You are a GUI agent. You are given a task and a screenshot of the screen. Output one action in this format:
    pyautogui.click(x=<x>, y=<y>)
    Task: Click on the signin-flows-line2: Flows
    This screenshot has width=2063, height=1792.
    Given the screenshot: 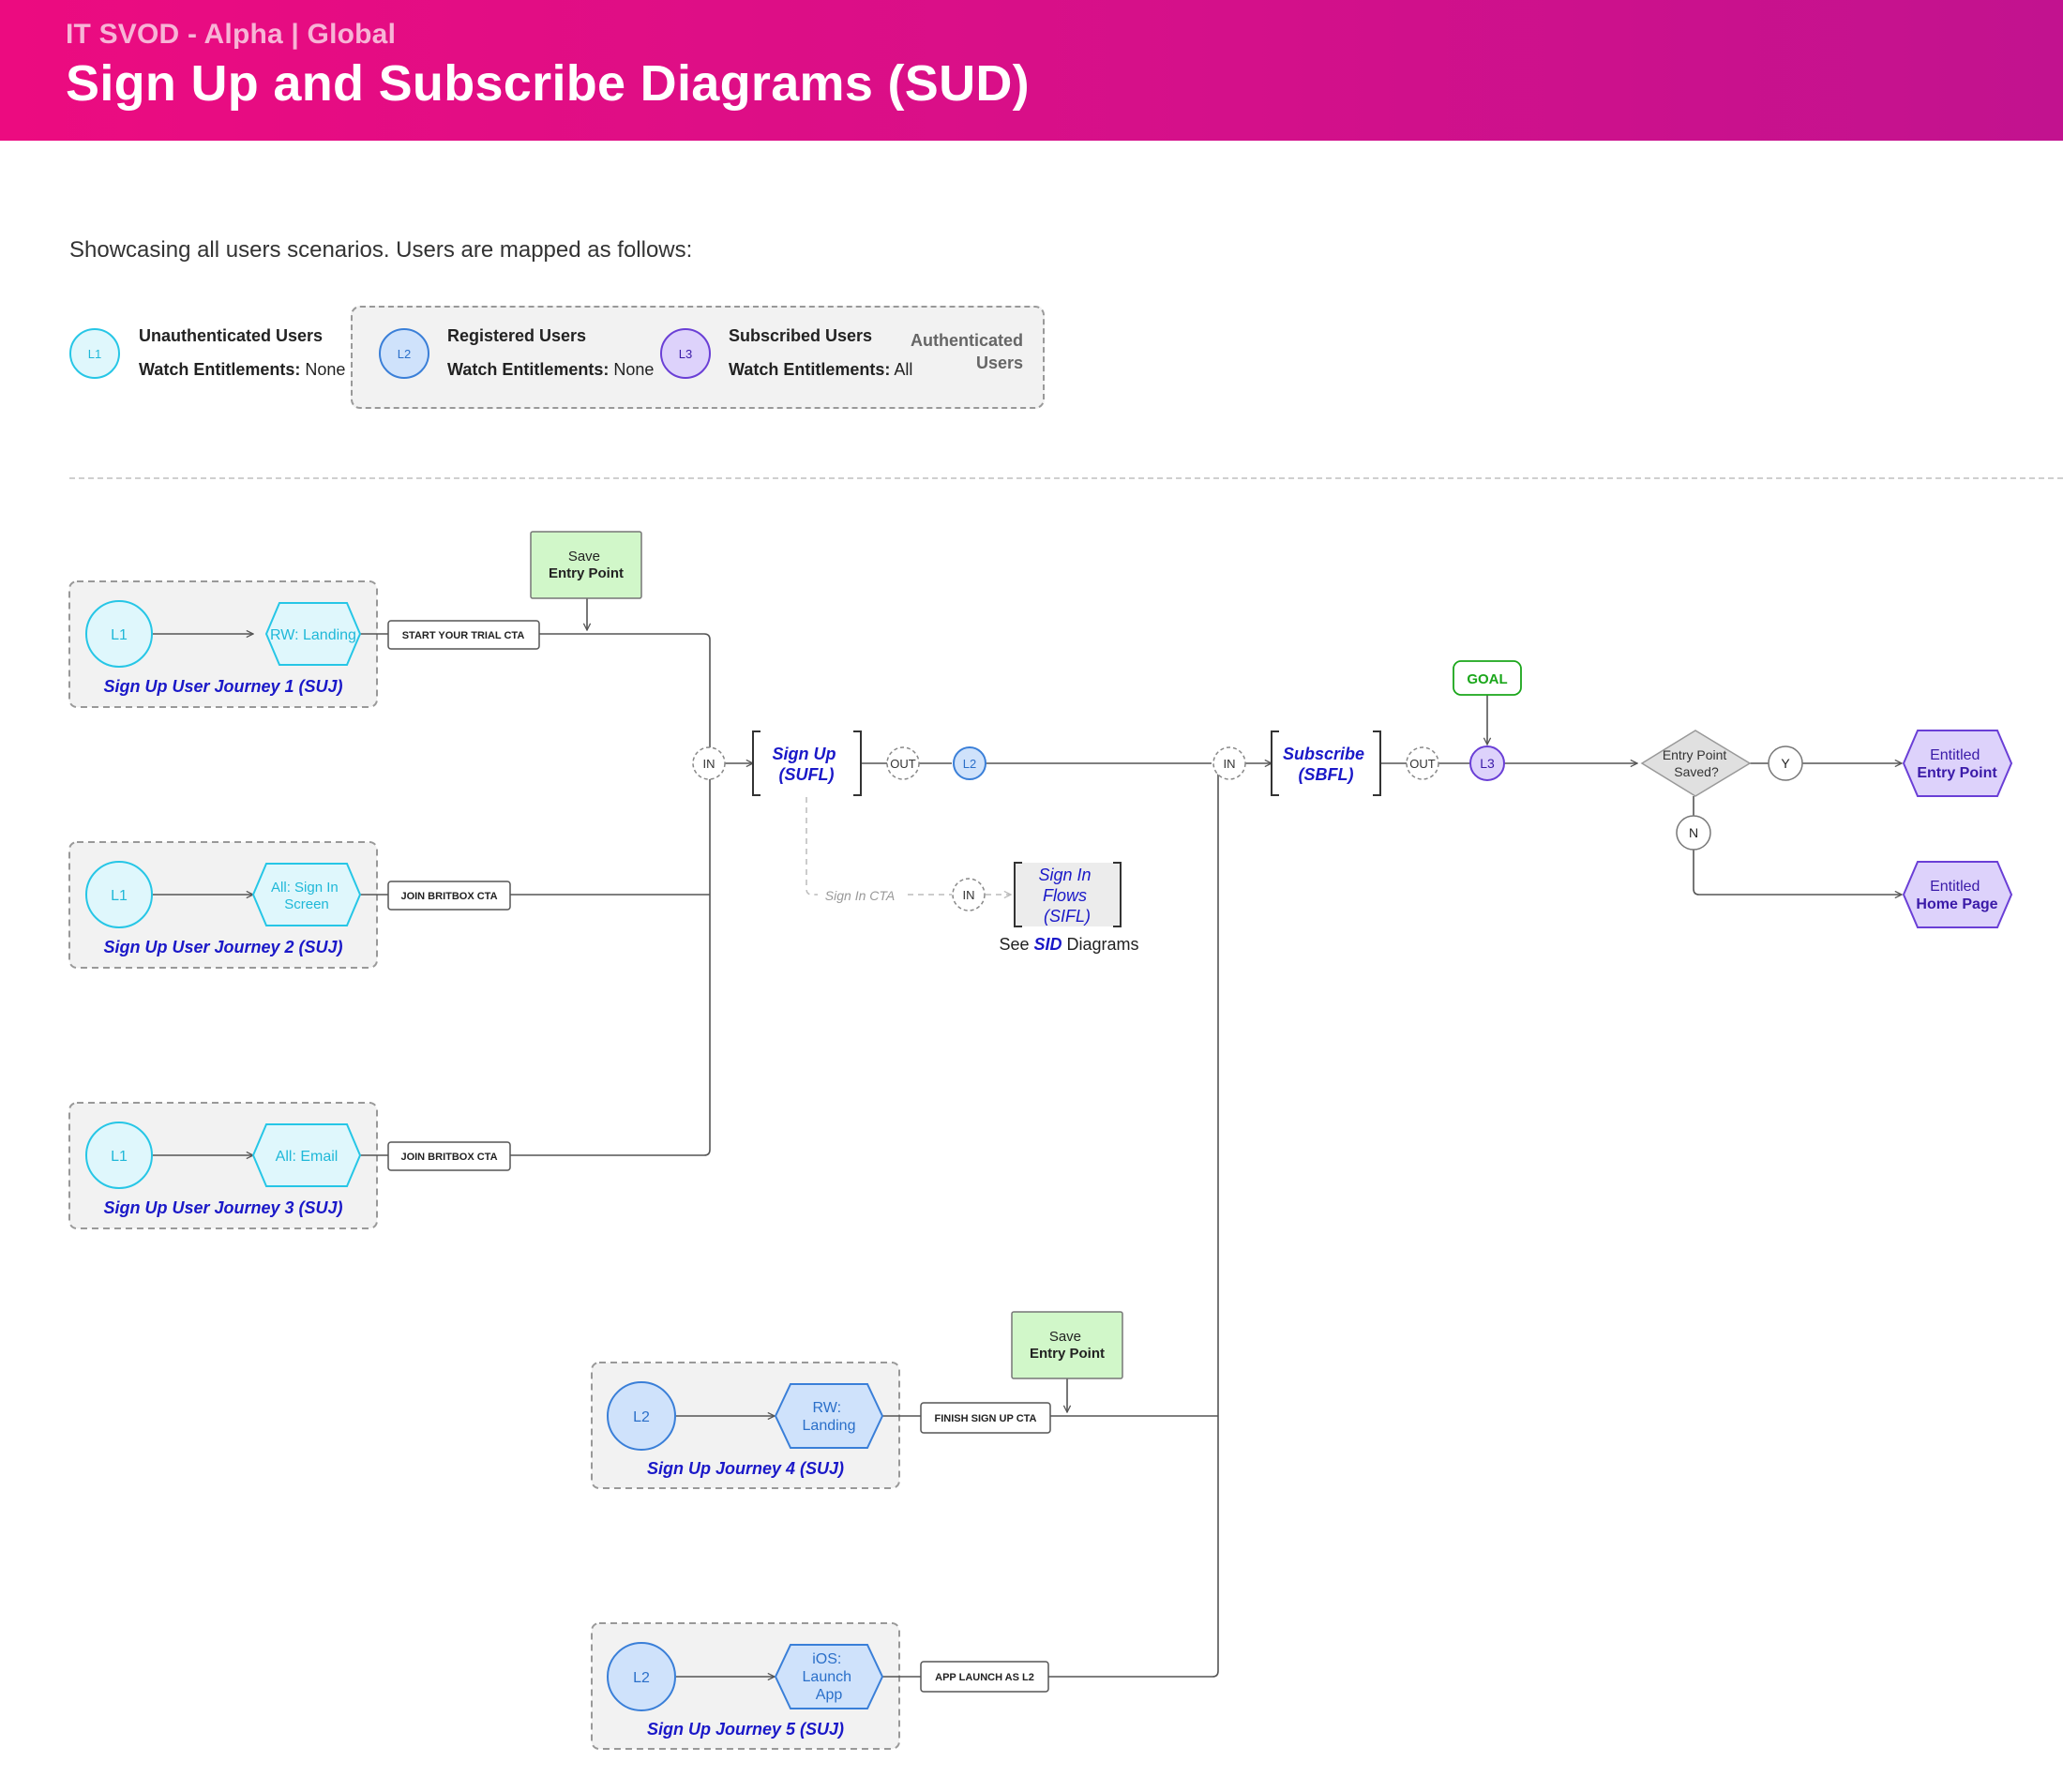 What is the action you would take?
    pyautogui.click(x=1065, y=895)
    